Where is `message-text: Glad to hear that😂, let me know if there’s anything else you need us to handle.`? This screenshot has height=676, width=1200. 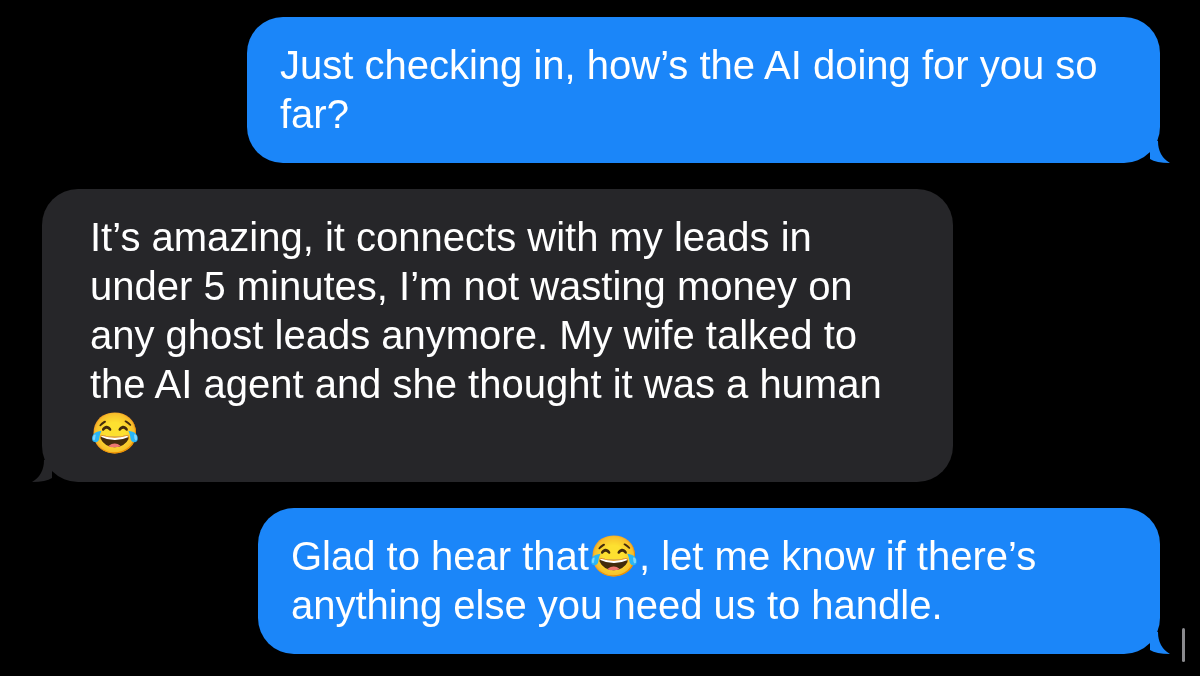 message-text: Glad to hear that😂, let me know if there’s anything else you need us to handle. is located at coordinates (664, 580).